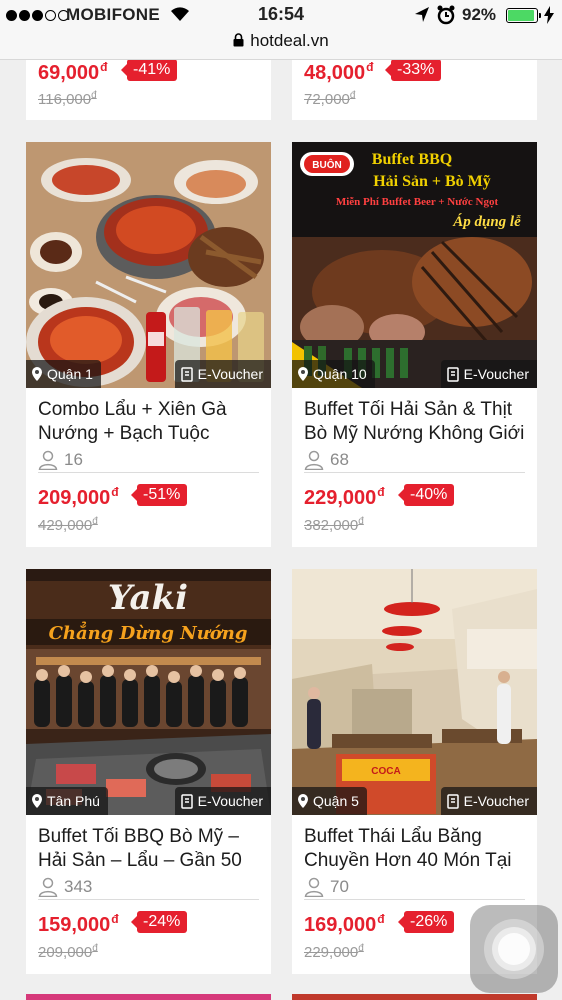 This screenshot has width=562, height=1000. What do you see at coordinates (326, 887) in the screenshot?
I see `buyer-count: 70` at bounding box center [326, 887].